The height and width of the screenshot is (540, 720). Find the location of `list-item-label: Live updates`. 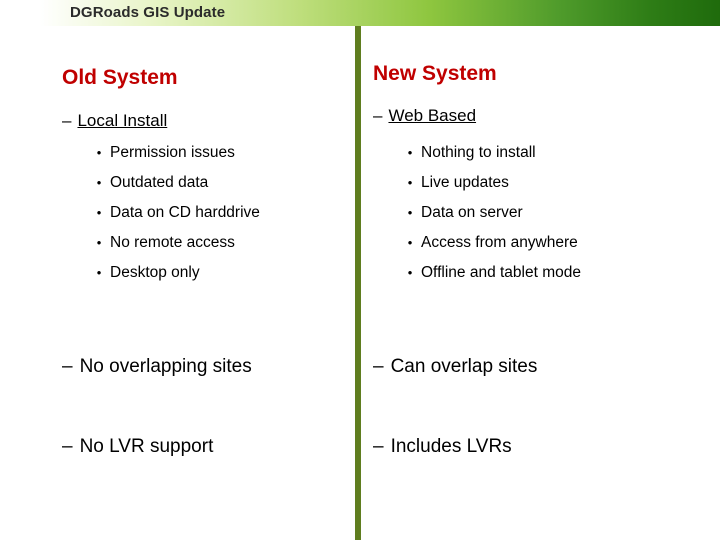

list-item-label: Live updates is located at coordinates (465, 182).